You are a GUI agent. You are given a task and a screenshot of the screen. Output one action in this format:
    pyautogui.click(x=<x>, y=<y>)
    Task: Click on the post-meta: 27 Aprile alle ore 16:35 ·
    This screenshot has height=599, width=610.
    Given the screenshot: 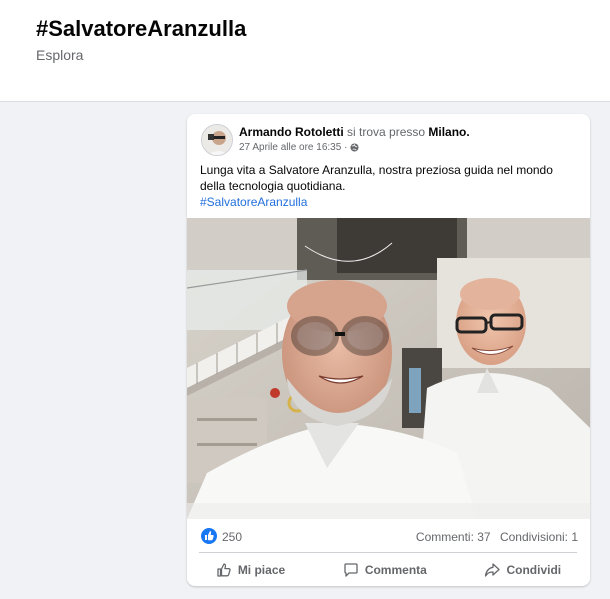 What is the action you would take?
    pyautogui.click(x=299, y=147)
    